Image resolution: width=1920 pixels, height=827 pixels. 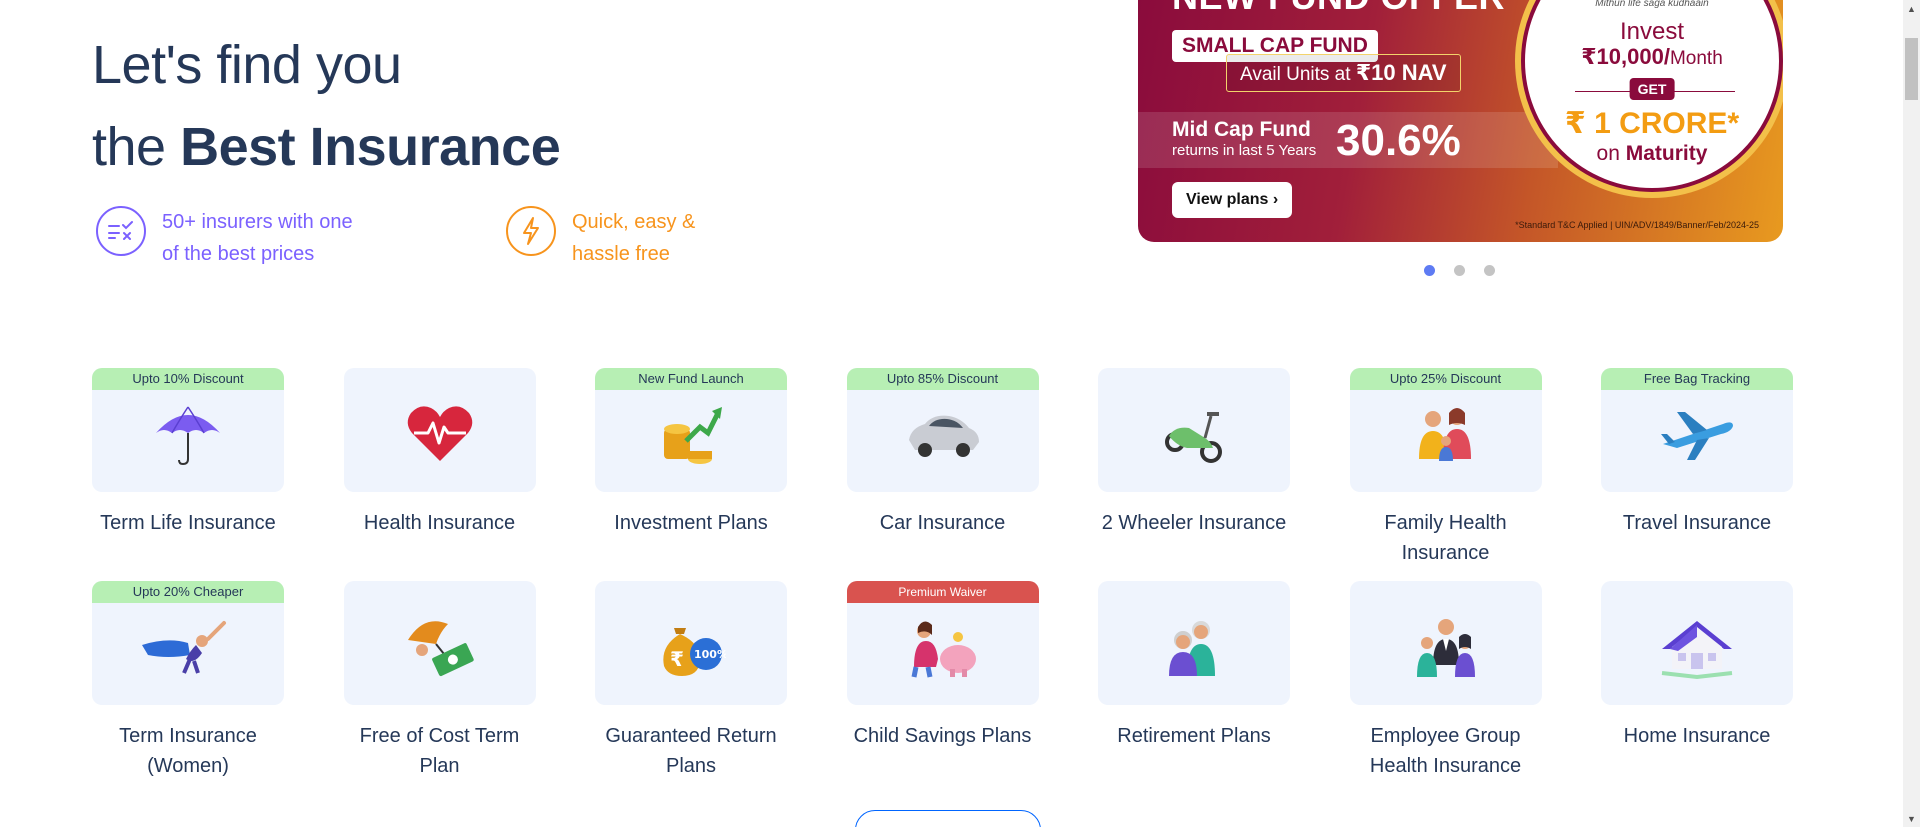 I want to click on feature-hassle-free-text: Quick, easy & hassle free, so click(x=647, y=238).